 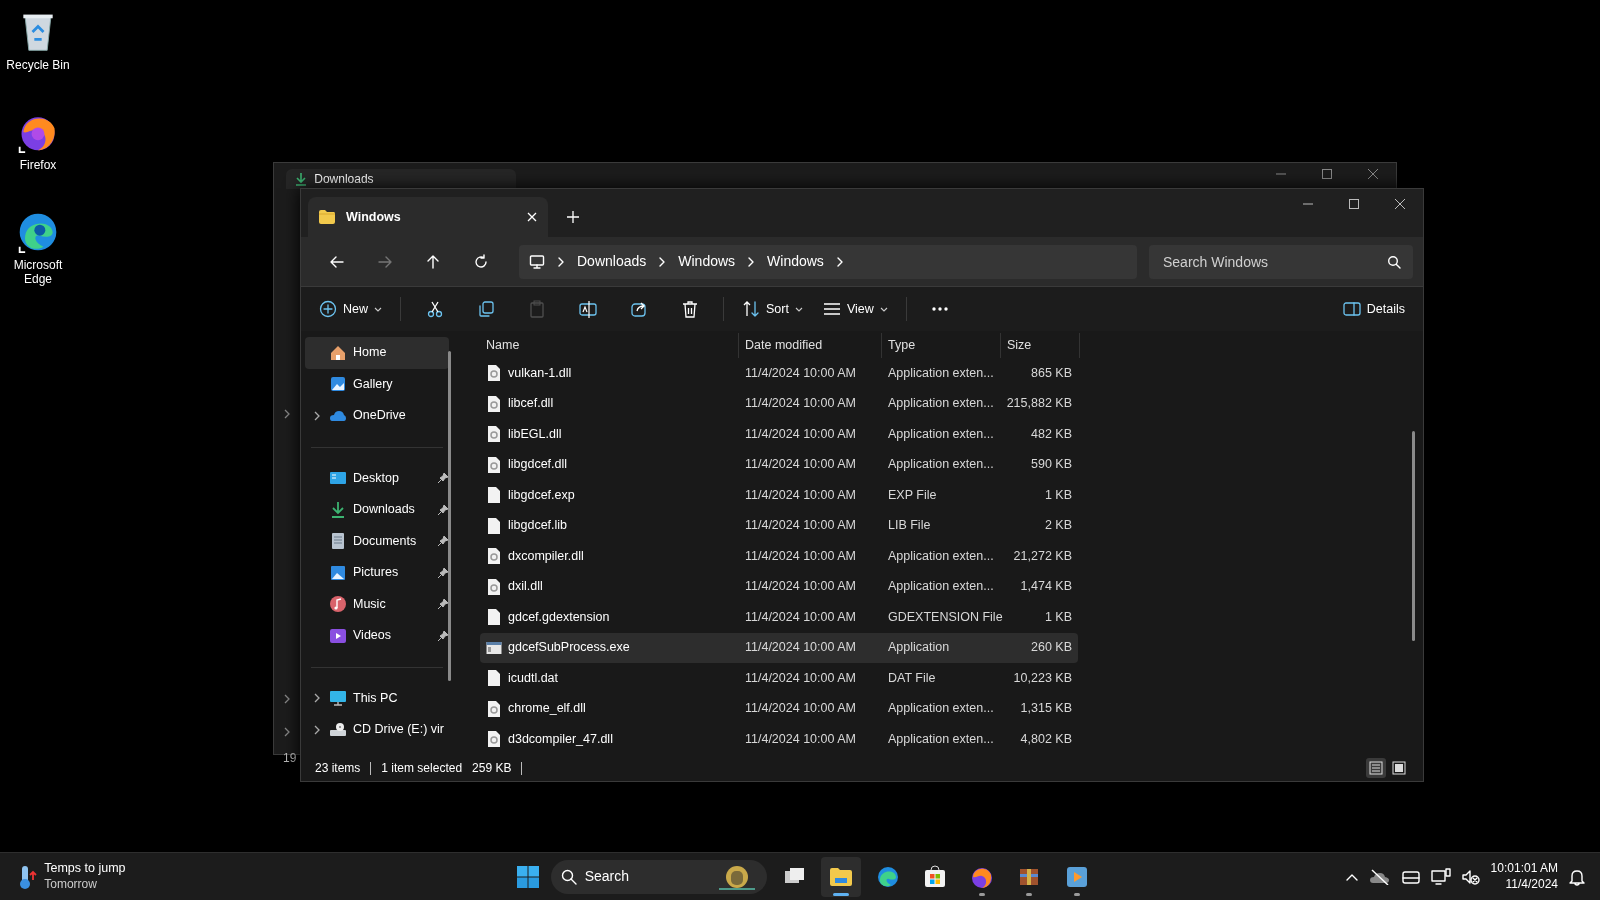 What do you see at coordinates (338, 698) in the screenshot?
I see `monitor-icon` at bounding box center [338, 698].